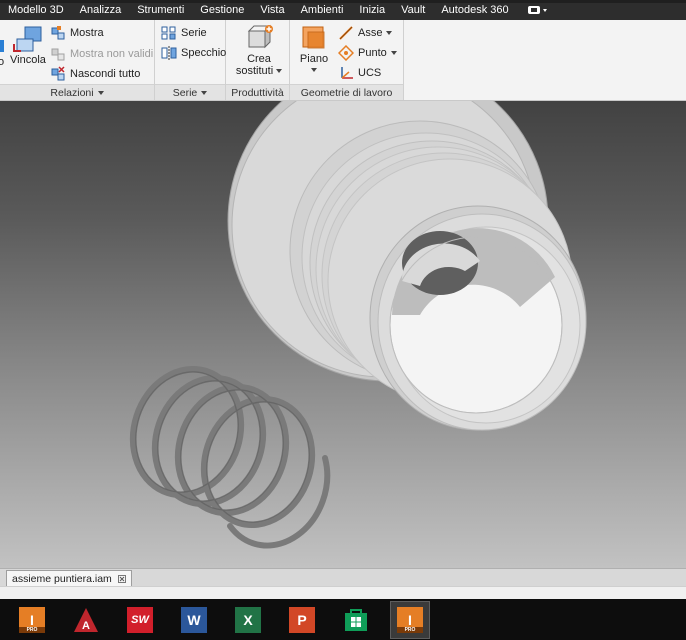 The image size is (686, 640). I want to click on inventor-badge: PRO, so click(32, 629).